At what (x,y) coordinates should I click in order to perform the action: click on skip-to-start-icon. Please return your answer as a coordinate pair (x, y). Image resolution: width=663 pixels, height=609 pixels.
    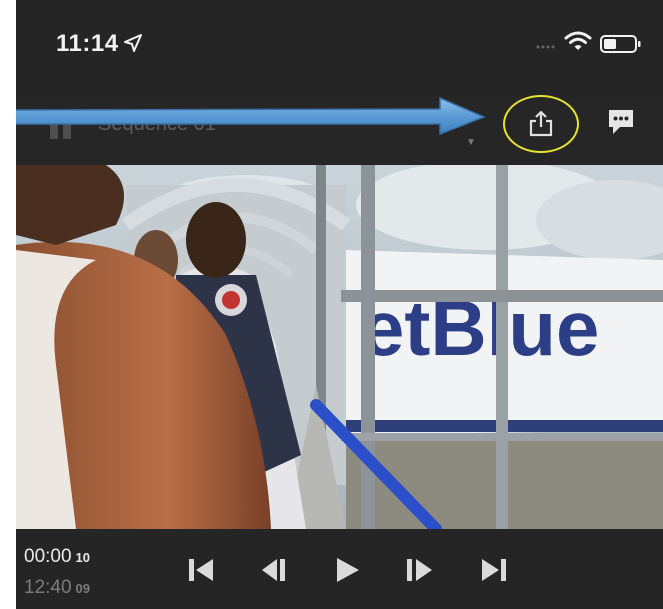
    Looking at the image, I should click on (201, 570).